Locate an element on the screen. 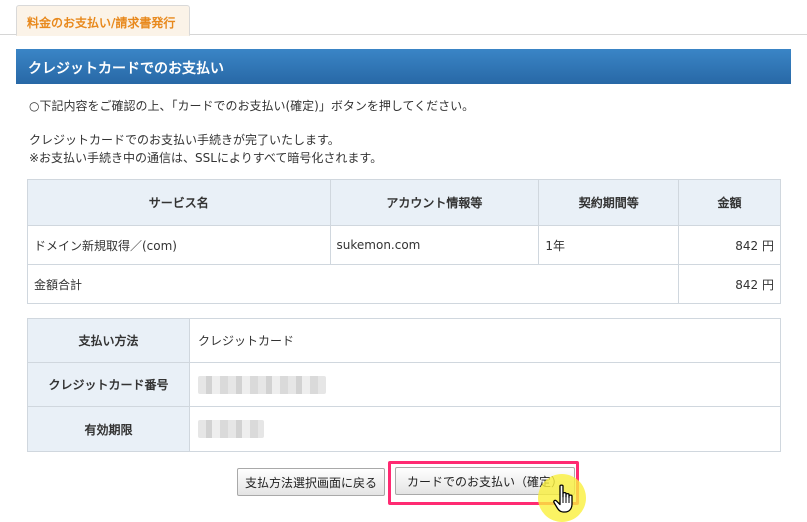 The width and height of the screenshot is (807, 522). page-title: クレジットカードでのお支払い is located at coordinates (126, 69).